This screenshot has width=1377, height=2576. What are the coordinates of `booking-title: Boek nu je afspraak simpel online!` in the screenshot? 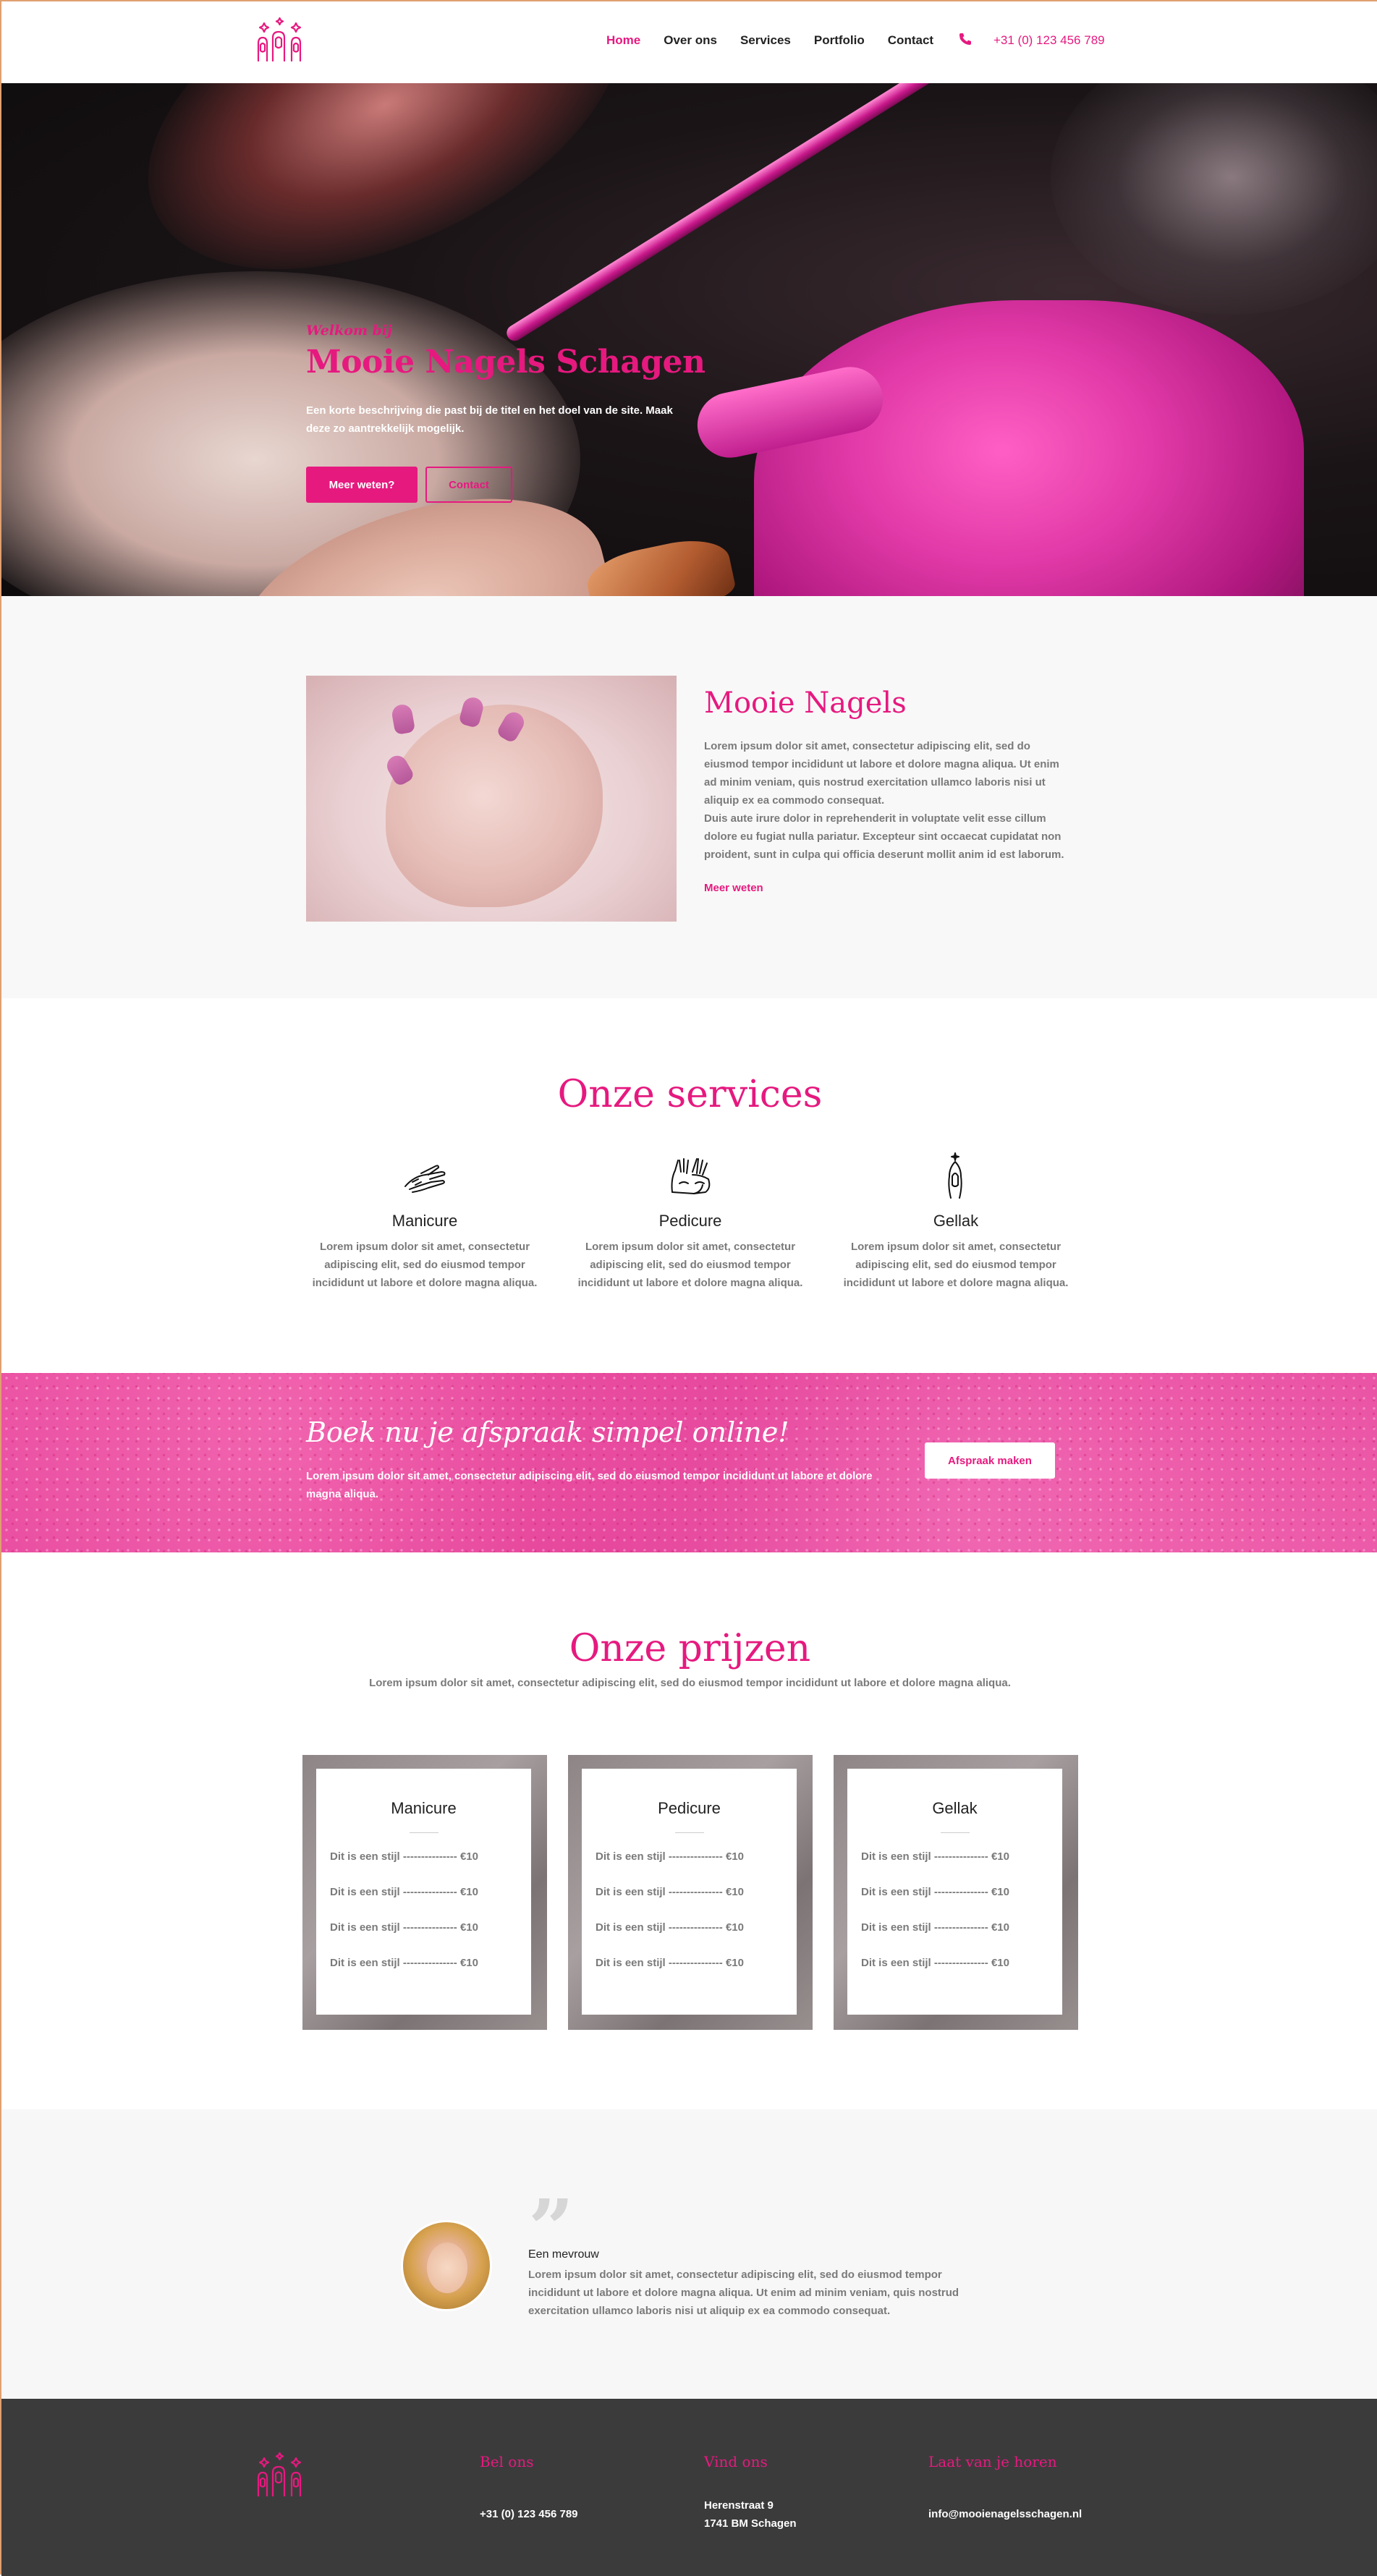 It's located at (547, 1432).